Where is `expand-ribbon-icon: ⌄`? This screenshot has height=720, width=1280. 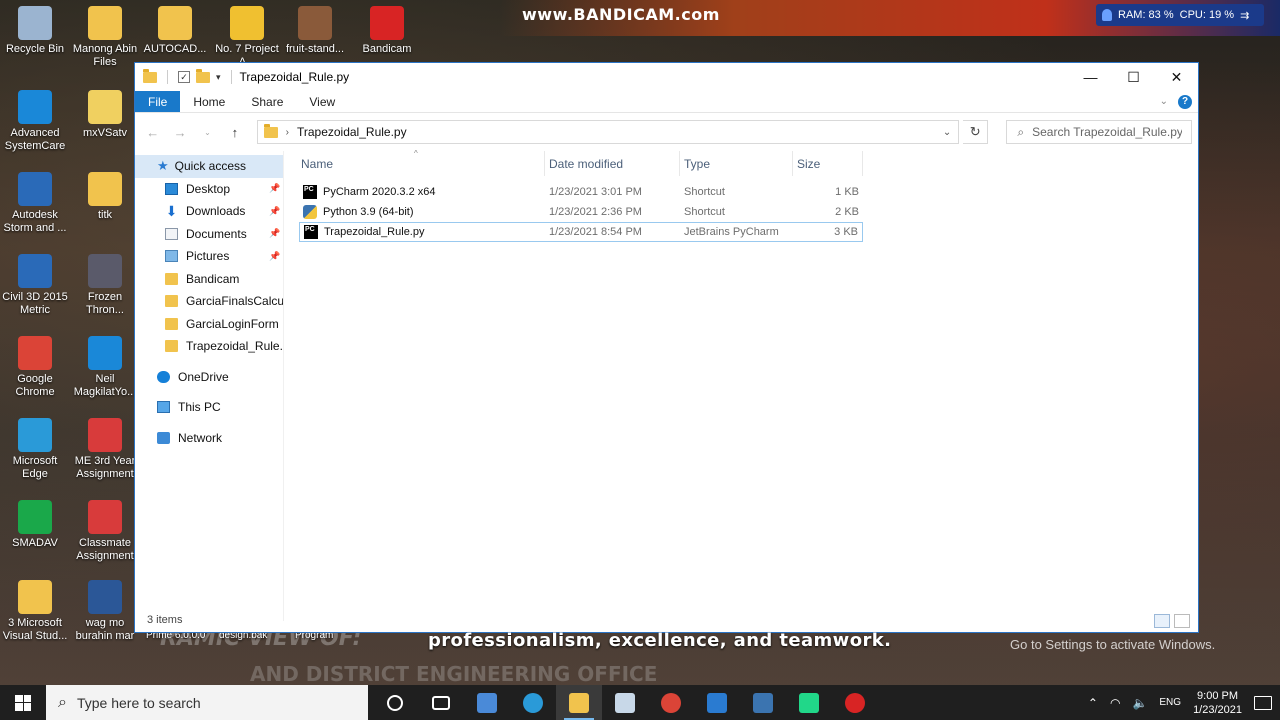
expand-ribbon-icon: ⌄ is located at coordinates (1164, 101).